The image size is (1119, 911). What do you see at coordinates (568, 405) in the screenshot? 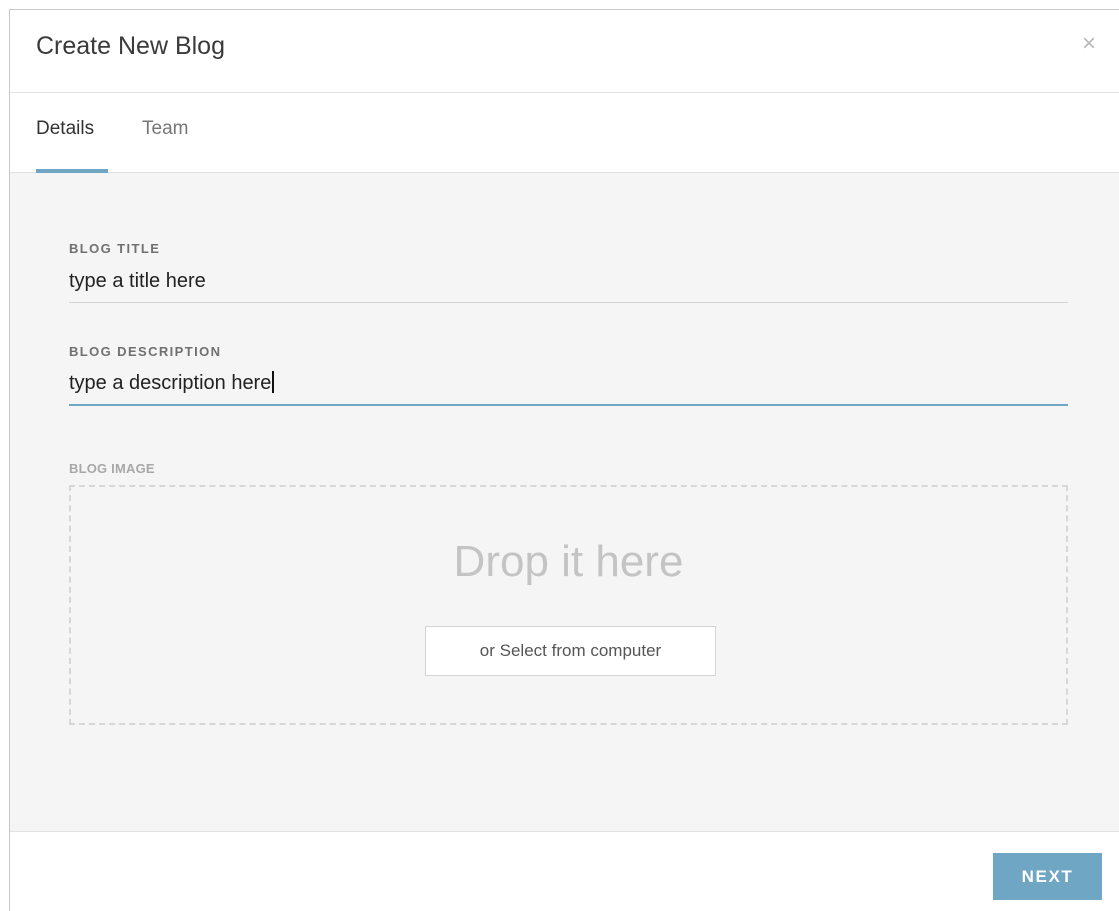
I see `blog-description-underline` at bounding box center [568, 405].